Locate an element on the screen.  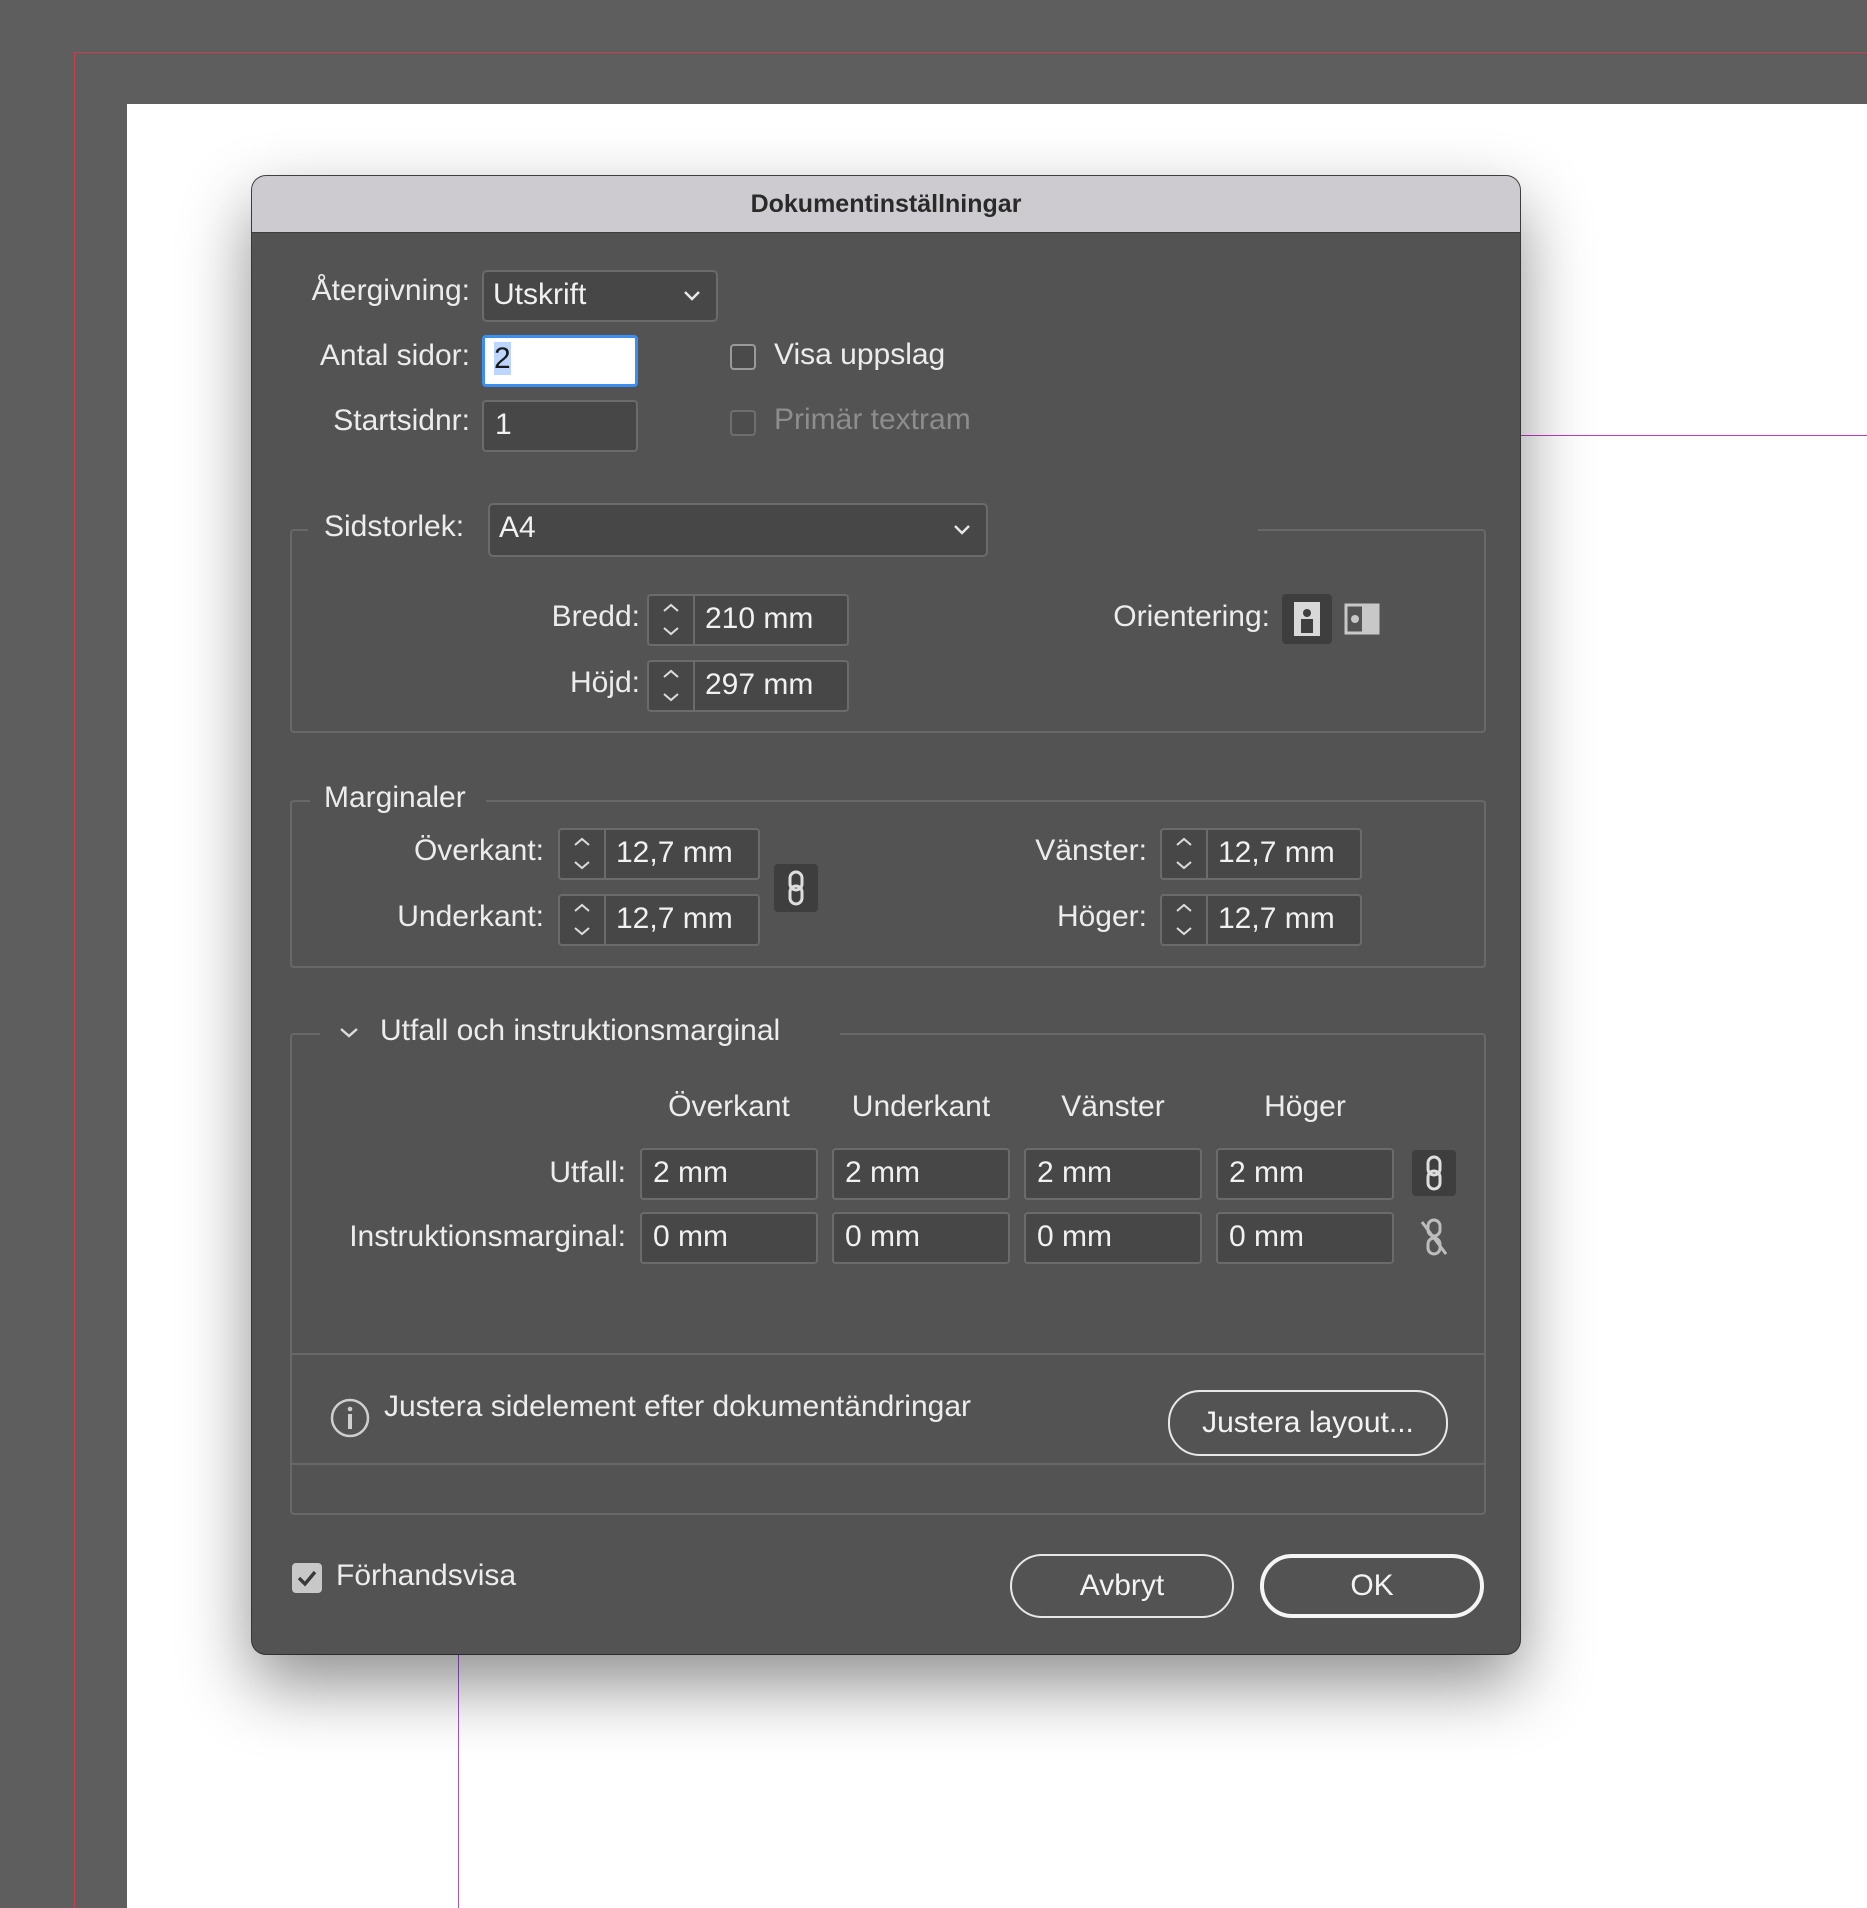
margin-guide-horizontal is located at coordinates (1693, 435).